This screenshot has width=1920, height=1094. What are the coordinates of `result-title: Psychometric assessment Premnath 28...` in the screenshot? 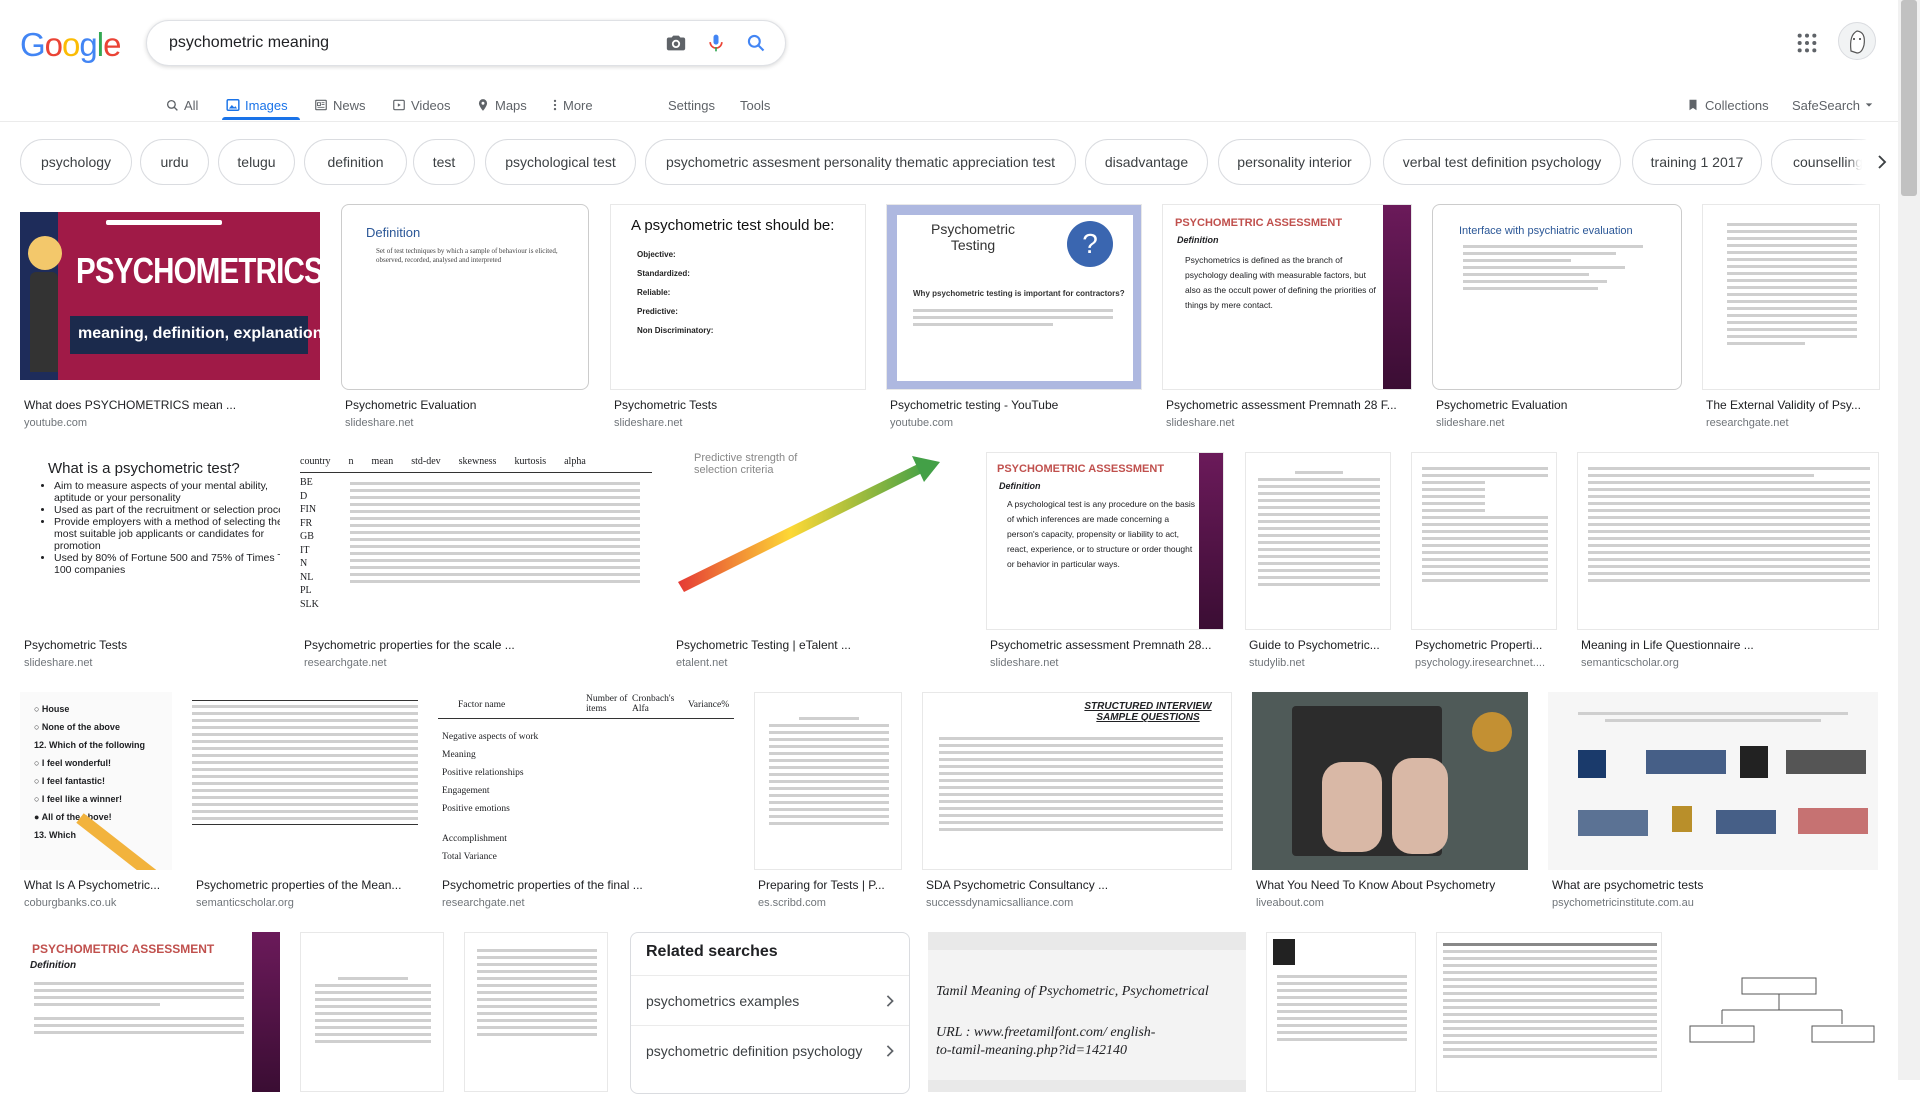 It's located at (1105, 645).